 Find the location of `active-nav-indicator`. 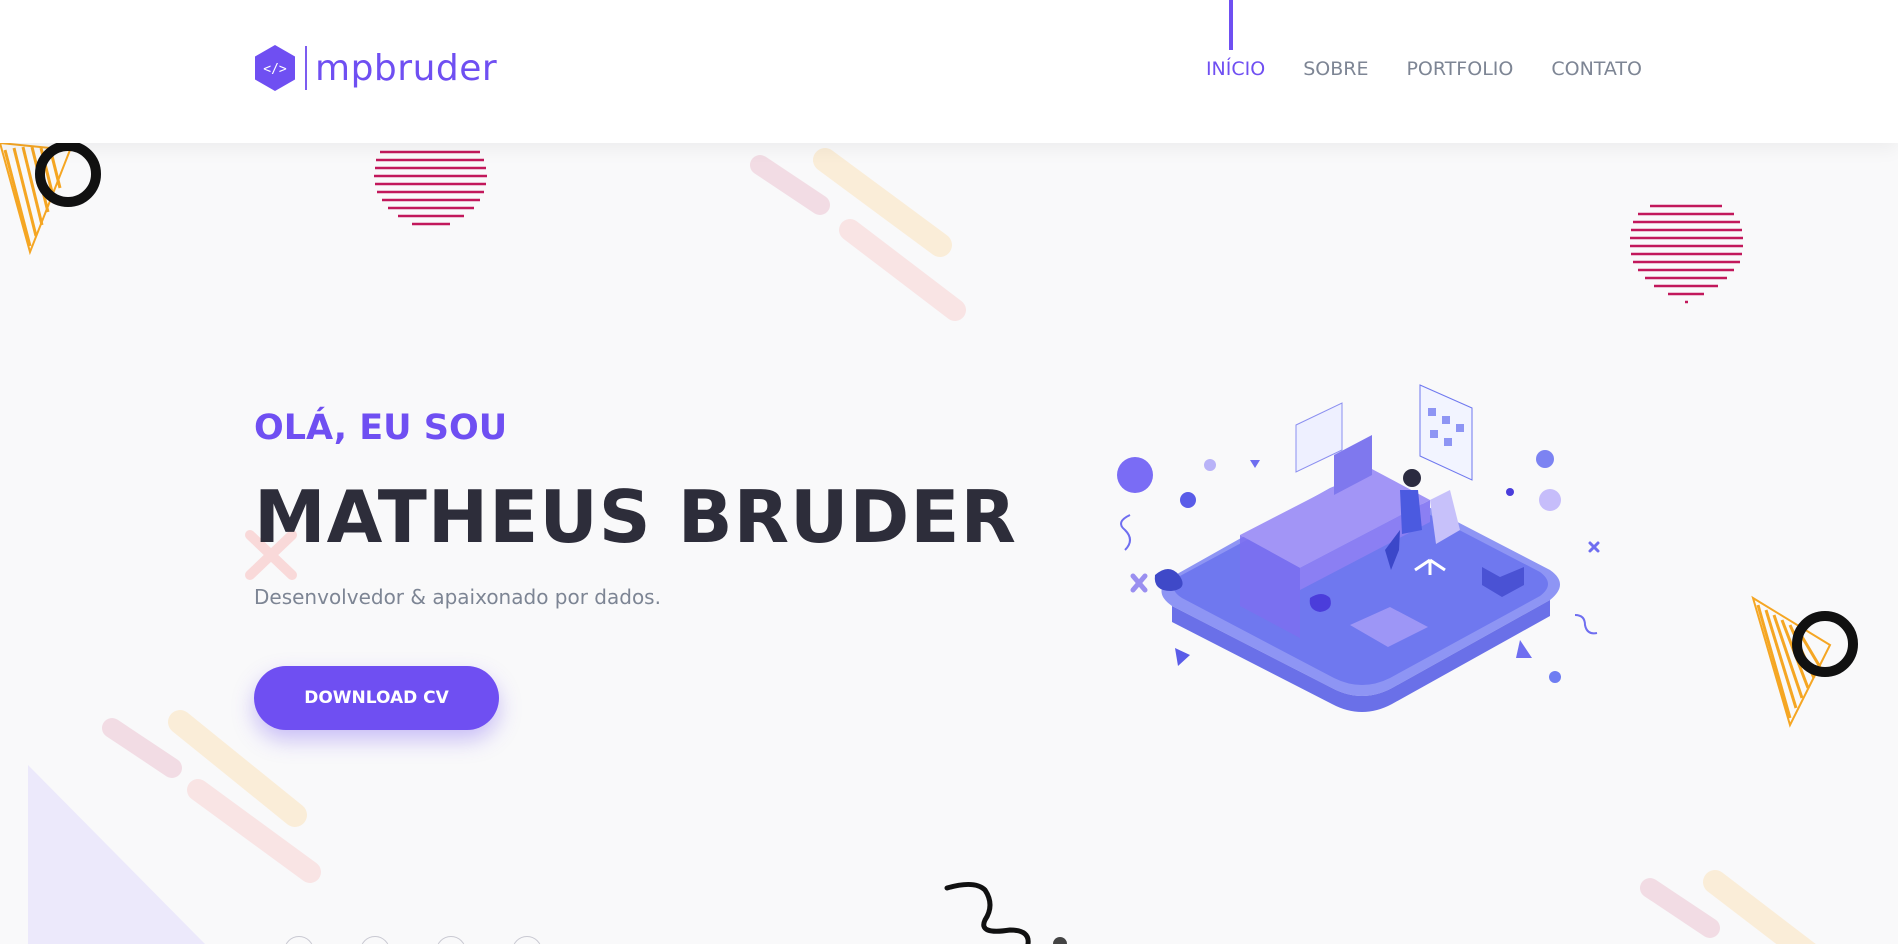

active-nav-indicator is located at coordinates (1231, 25).